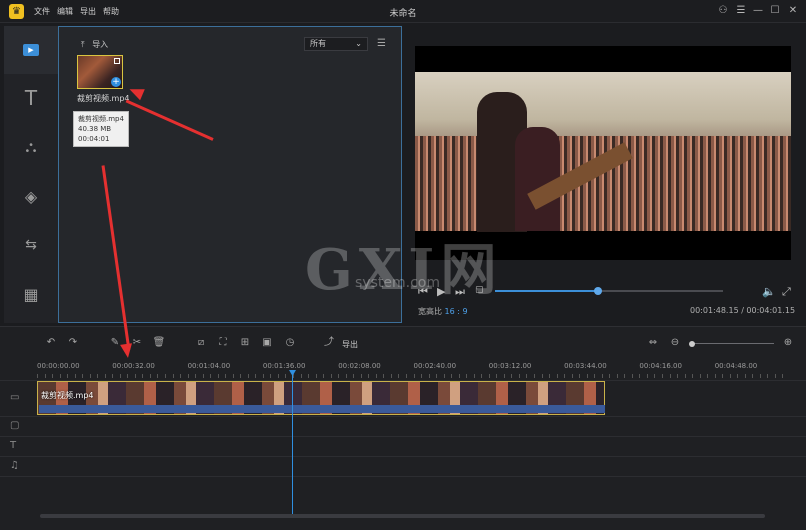 Image resolution: width=806 pixels, height=530 pixels. I want to click on zoom-in-icon: ⊕, so click(788, 343).